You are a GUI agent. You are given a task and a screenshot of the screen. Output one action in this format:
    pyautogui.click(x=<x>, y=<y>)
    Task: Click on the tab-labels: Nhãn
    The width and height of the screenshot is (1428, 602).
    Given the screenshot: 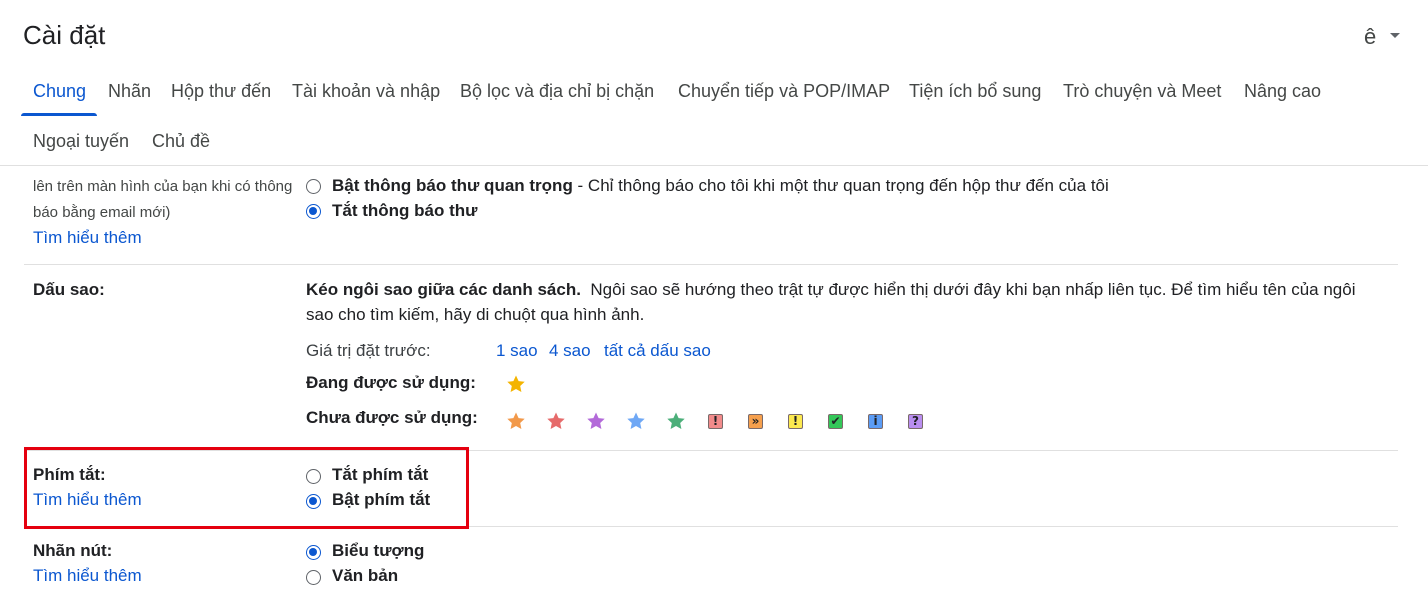 What is the action you would take?
    pyautogui.click(x=129, y=91)
    